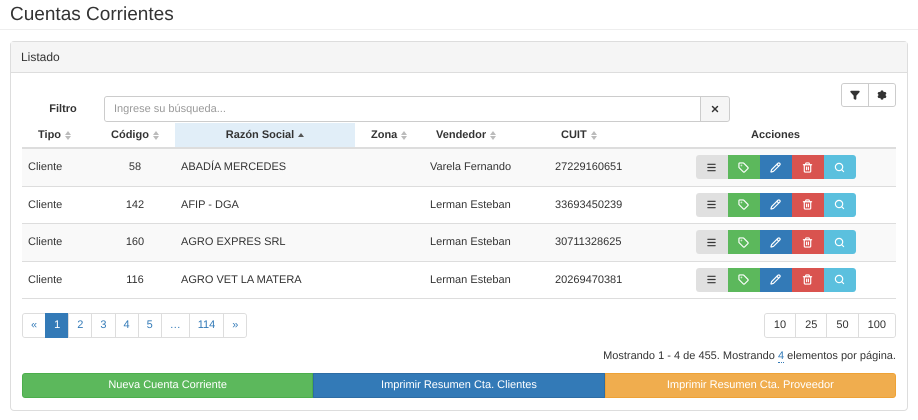  I want to click on seller-cell: Varela Fernando, so click(471, 167).